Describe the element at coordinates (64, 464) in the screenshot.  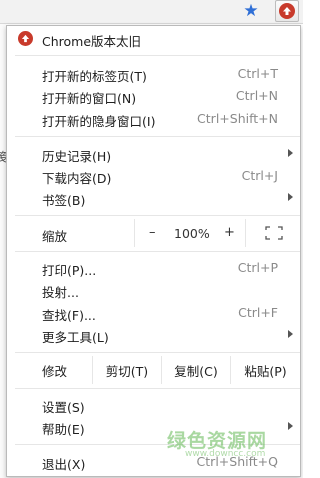
I see `menu-item-label: 退出(X)` at that location.